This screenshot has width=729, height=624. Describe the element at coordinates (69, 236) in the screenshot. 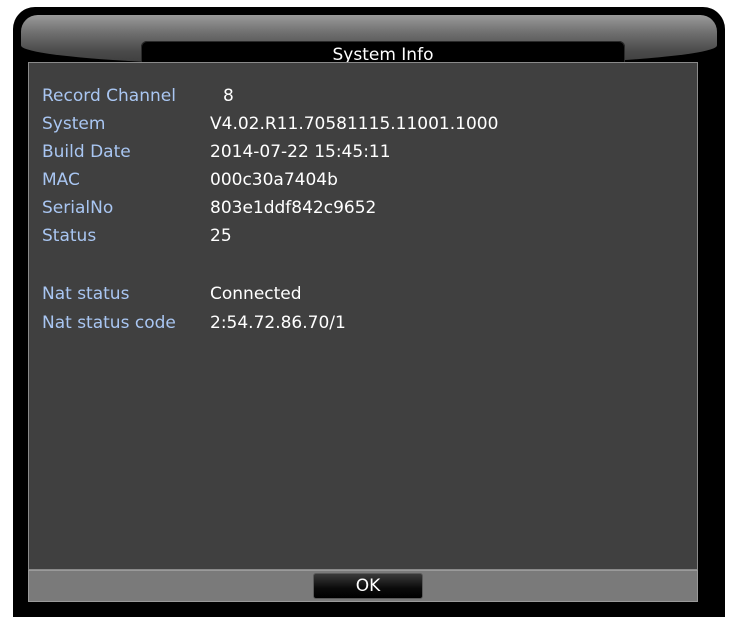

I see `status-label: Status` at that location.